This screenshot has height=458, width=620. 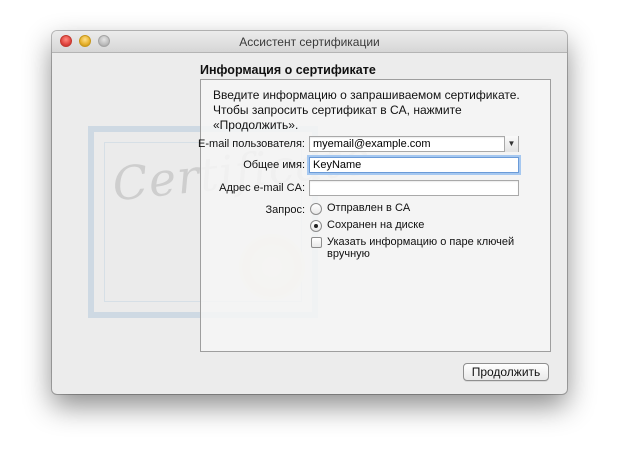 What do you see at coordinates (288, 70) in the screenshot?
I see `section-title: Информация о сертификате` at bounding box center [288, 70].